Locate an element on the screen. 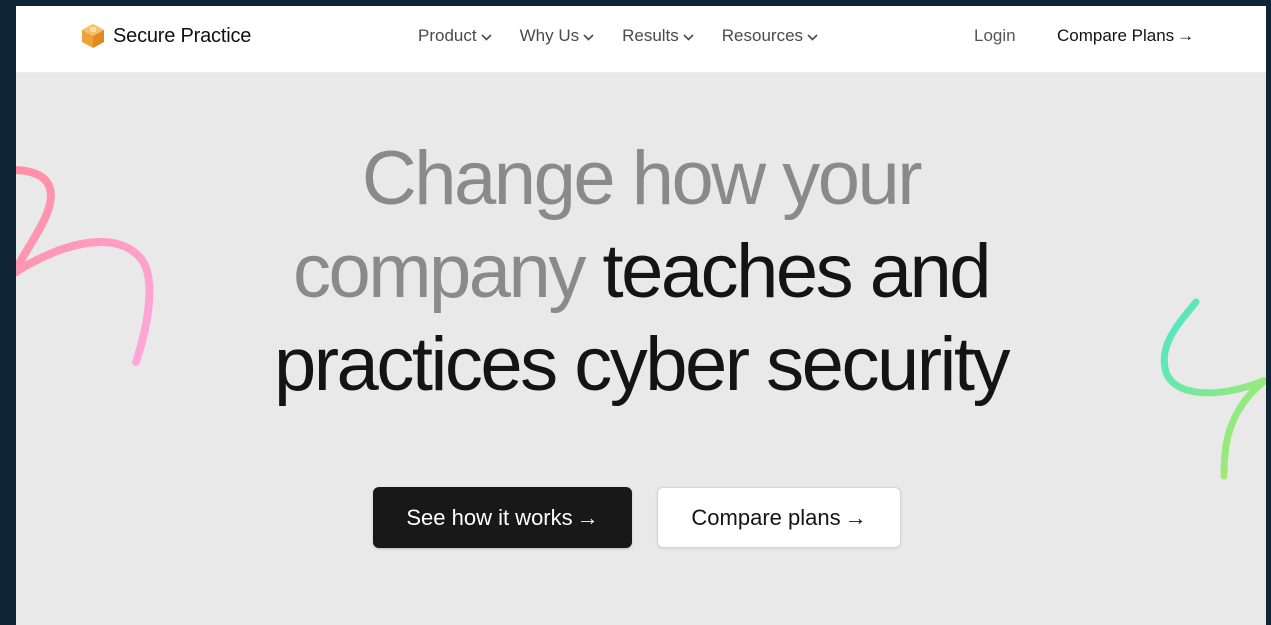  brand-logo: Secure Practice is located at coordinates (166, 36).